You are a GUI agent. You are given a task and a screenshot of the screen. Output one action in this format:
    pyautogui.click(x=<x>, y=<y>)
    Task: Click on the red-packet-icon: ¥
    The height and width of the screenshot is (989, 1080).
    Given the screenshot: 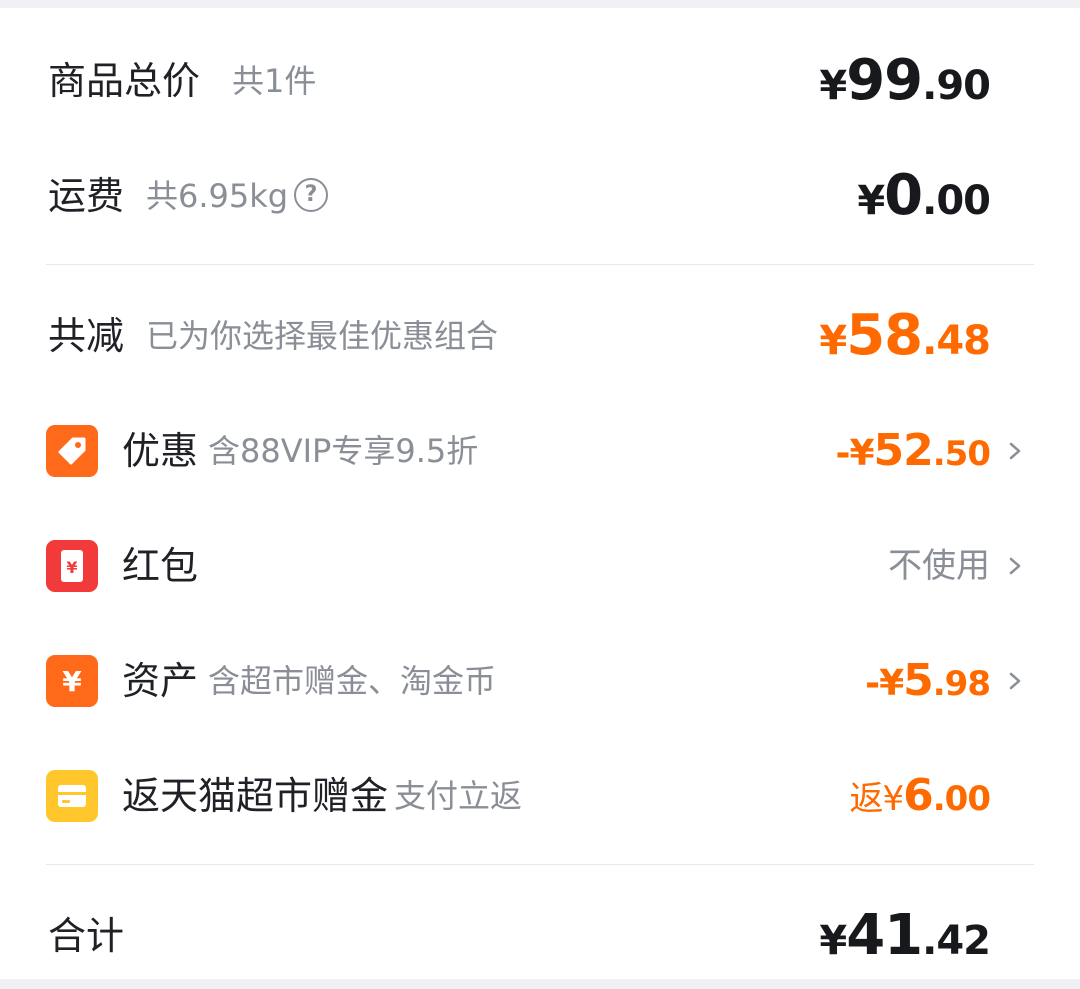 What is the action you would take?
    pyautogui.click(x=72, y=566)
    